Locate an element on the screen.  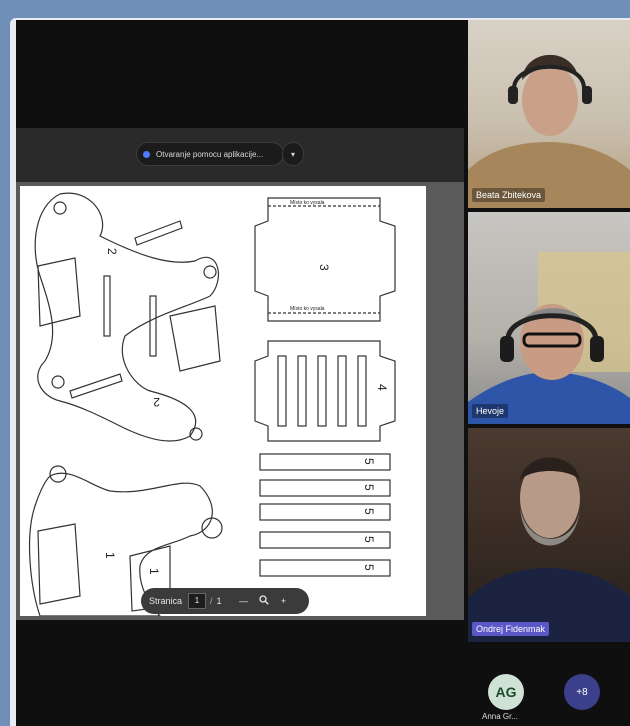
app-icon is located at coordinates (146, 154).